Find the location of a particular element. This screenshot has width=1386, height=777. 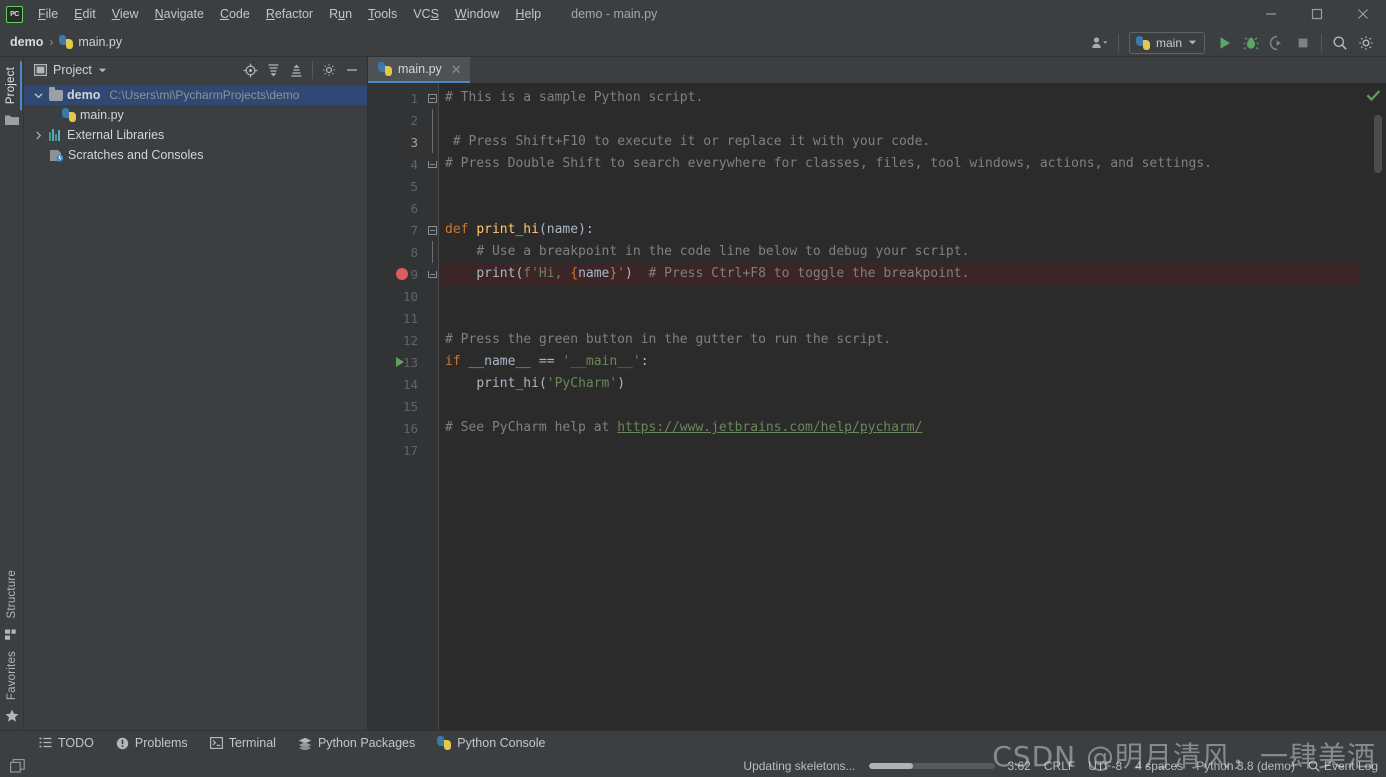

breadcrumb: demo › main.py is located at coordinates (61, 42).